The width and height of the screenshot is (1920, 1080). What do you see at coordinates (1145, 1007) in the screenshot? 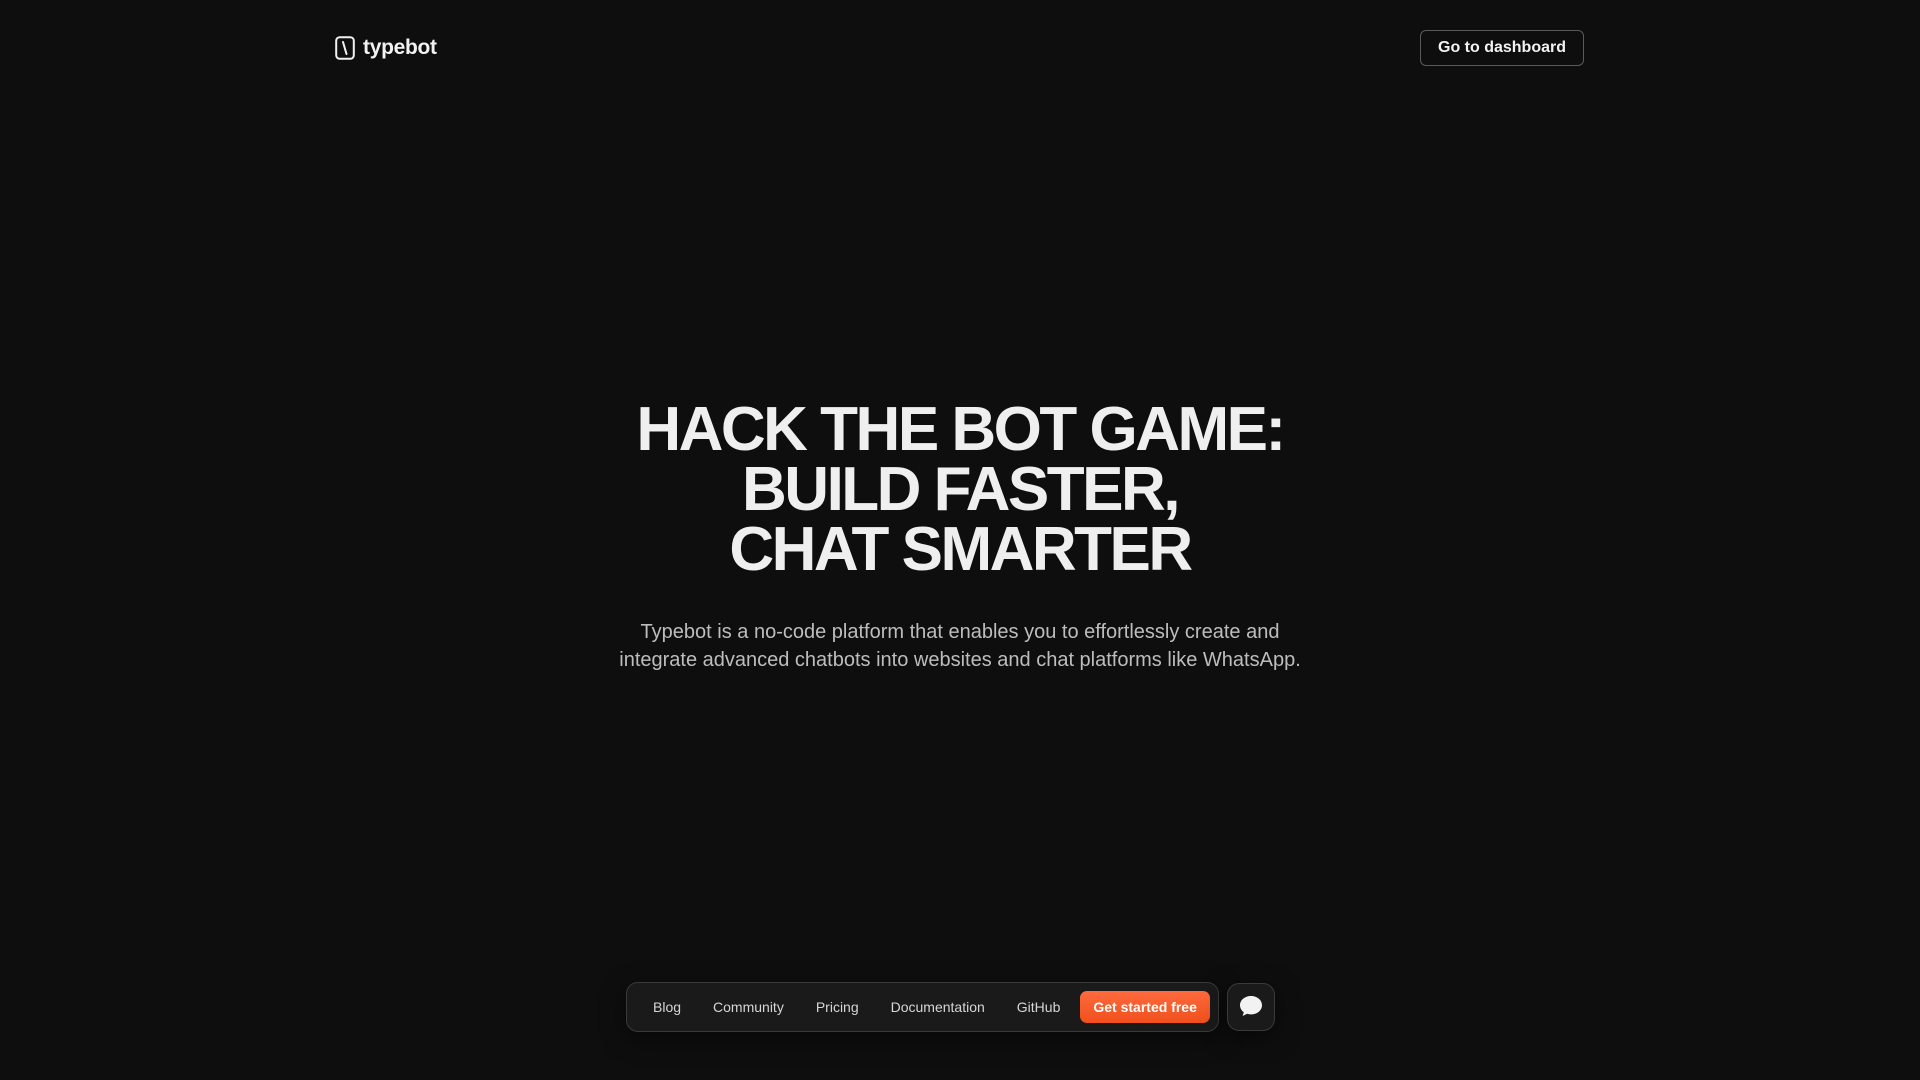
I see `get-started-button: Get started free` at bounding box center [1145, 1007].